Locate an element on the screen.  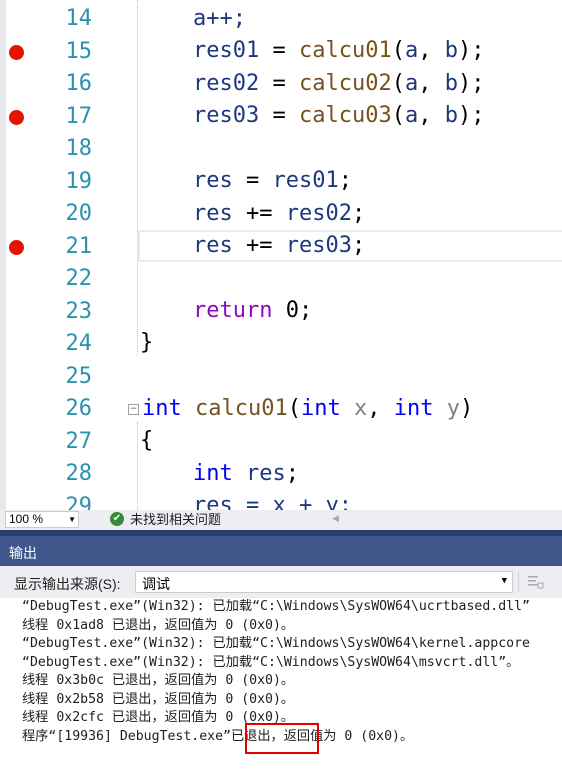
code-line-28: int res; is located at coordinates (246, 474).